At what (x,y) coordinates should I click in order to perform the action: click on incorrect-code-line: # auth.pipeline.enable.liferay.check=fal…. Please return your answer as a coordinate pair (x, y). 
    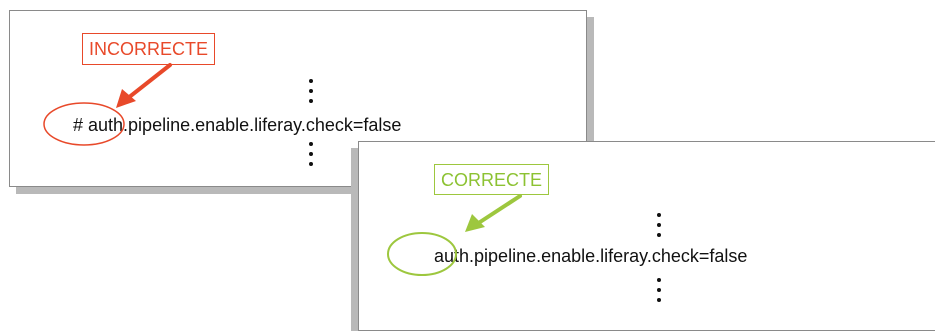
    Looking at the image, I should click on (237, 125).